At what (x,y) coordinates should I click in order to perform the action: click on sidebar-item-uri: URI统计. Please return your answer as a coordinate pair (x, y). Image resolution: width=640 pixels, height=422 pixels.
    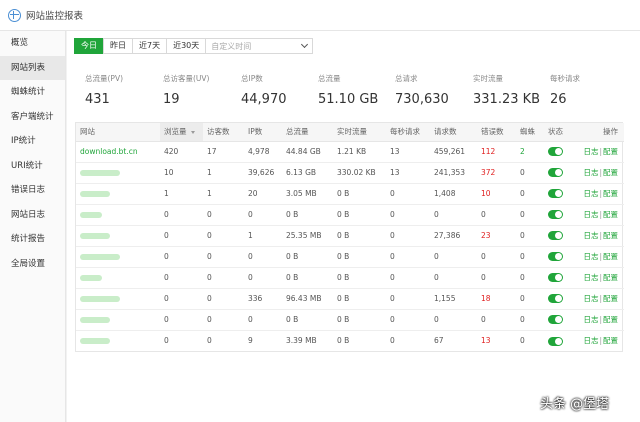
    Looking at the image, I should click on (32, 166).